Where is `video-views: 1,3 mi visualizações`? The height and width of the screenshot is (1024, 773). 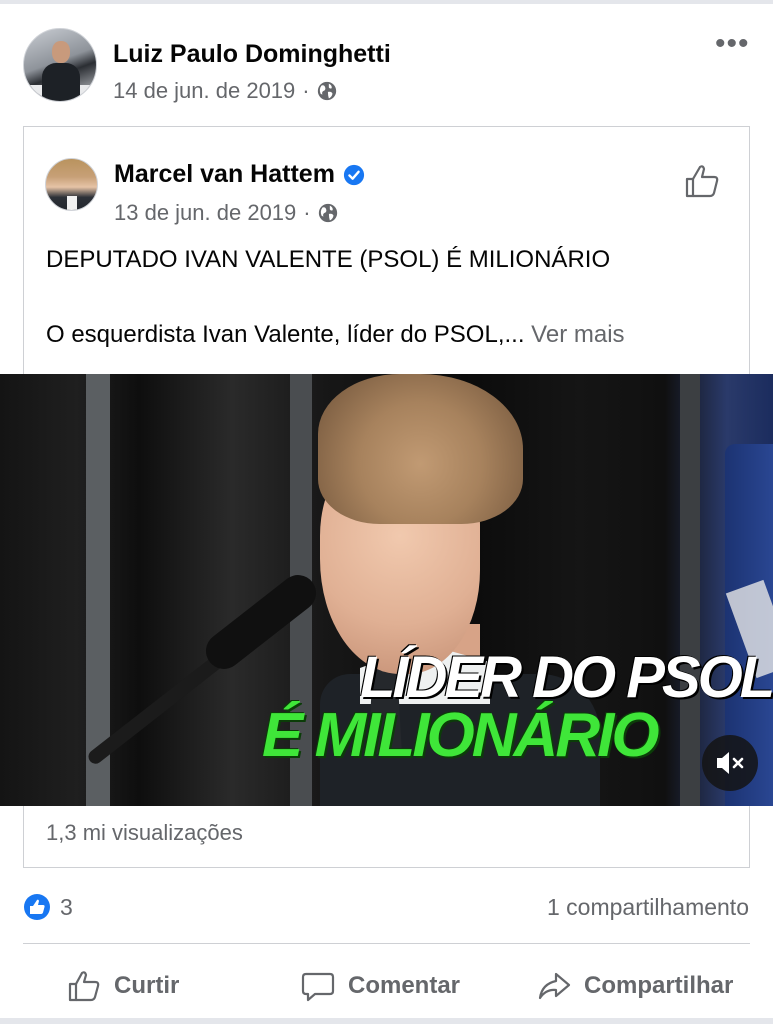 video-views: 1,3 mi visualizações is located at coordinates (144, 832).